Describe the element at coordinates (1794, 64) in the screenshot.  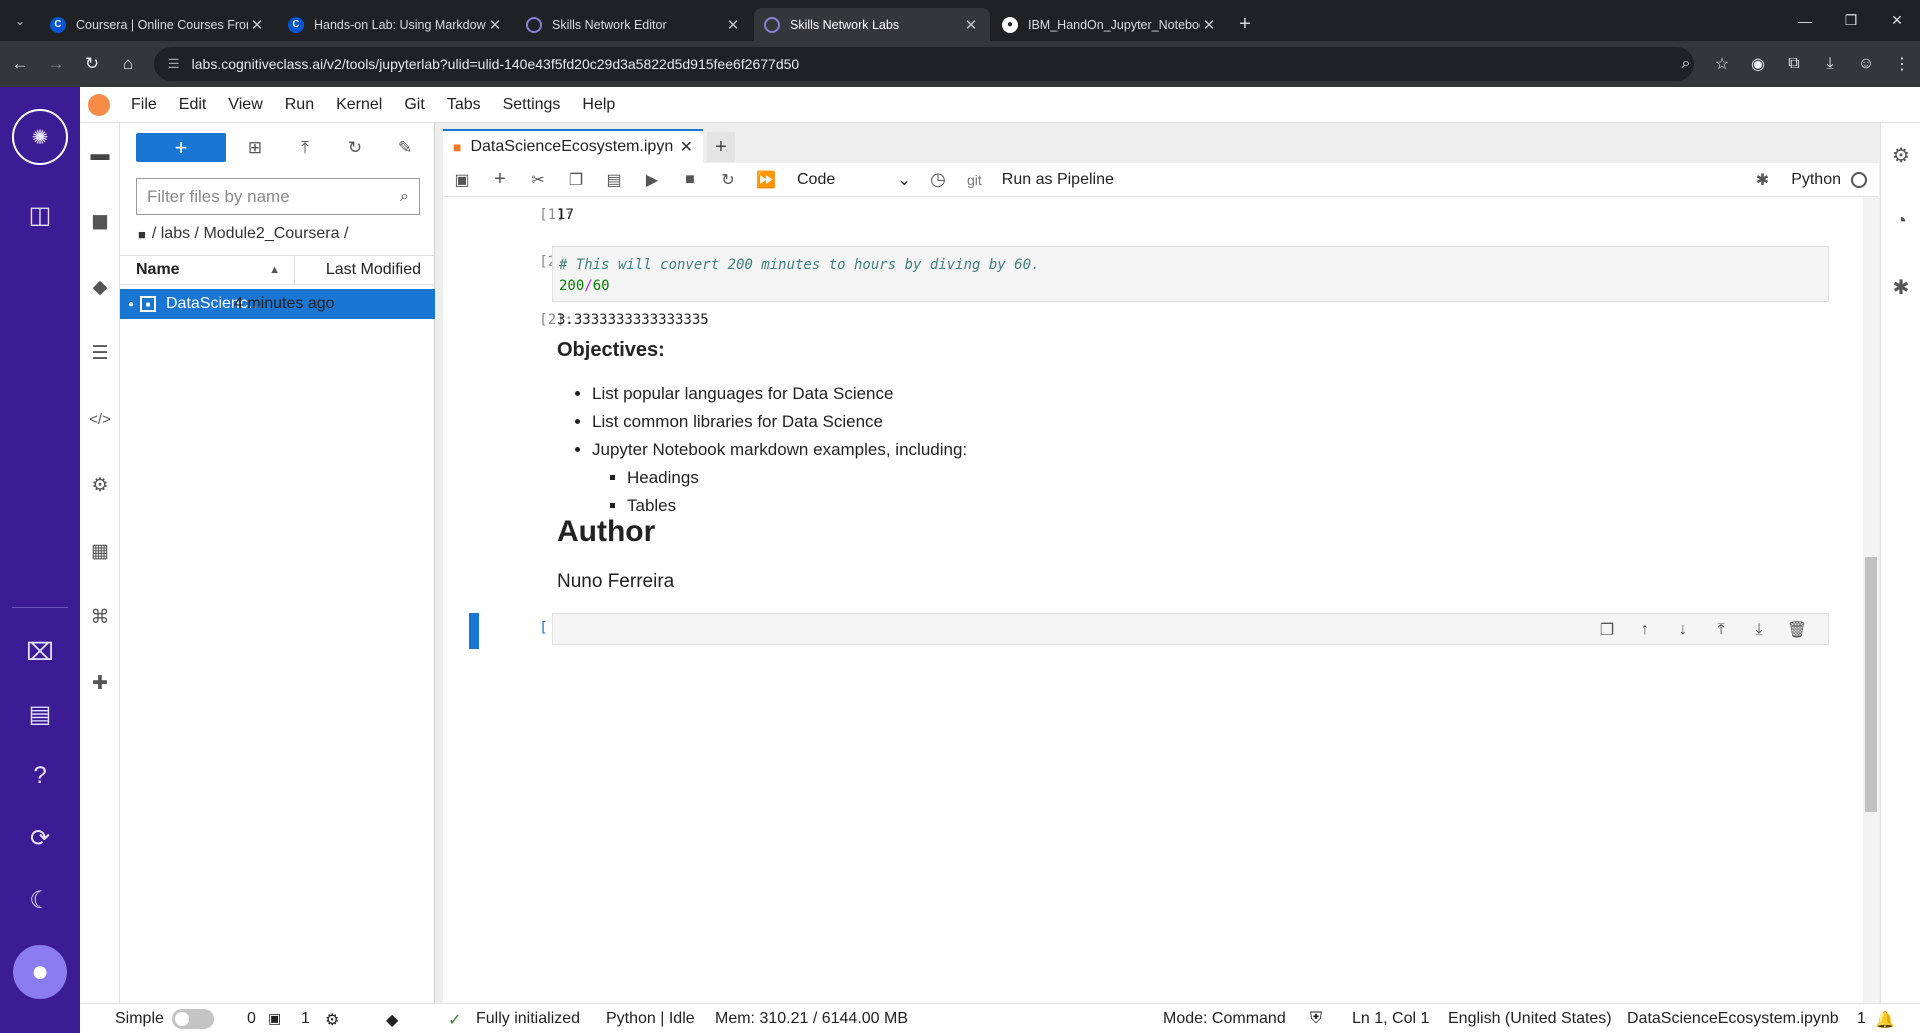
I see `puzzle-extensions-icon: ⧉` at that location.